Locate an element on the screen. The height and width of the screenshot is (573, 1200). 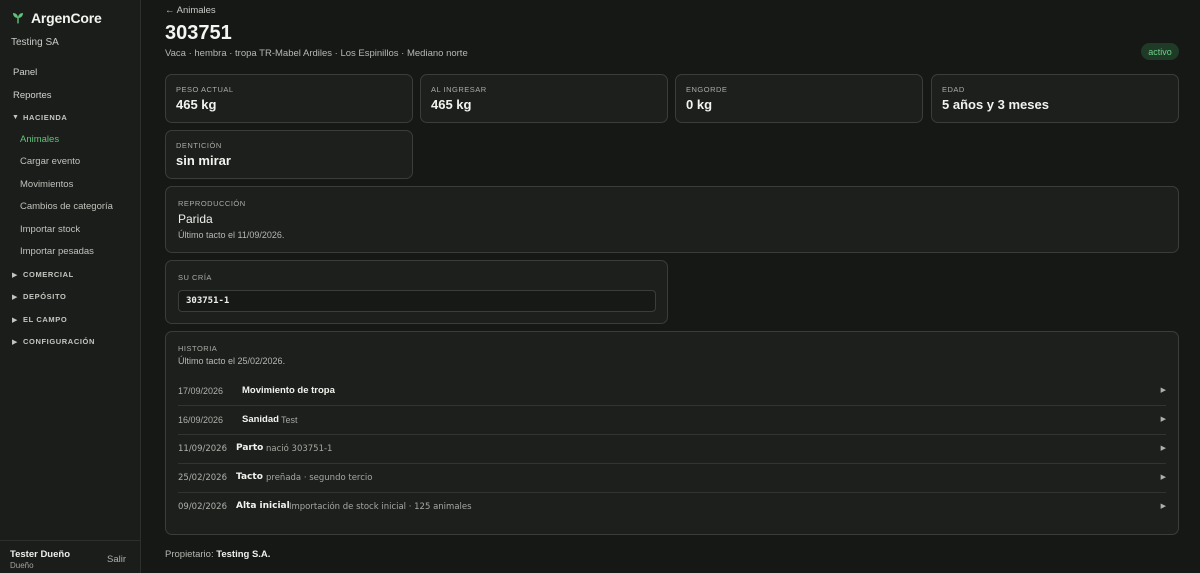
history-row: 16/09/2026 Sanidad Test ▶ is located at coordinates (672, 420).